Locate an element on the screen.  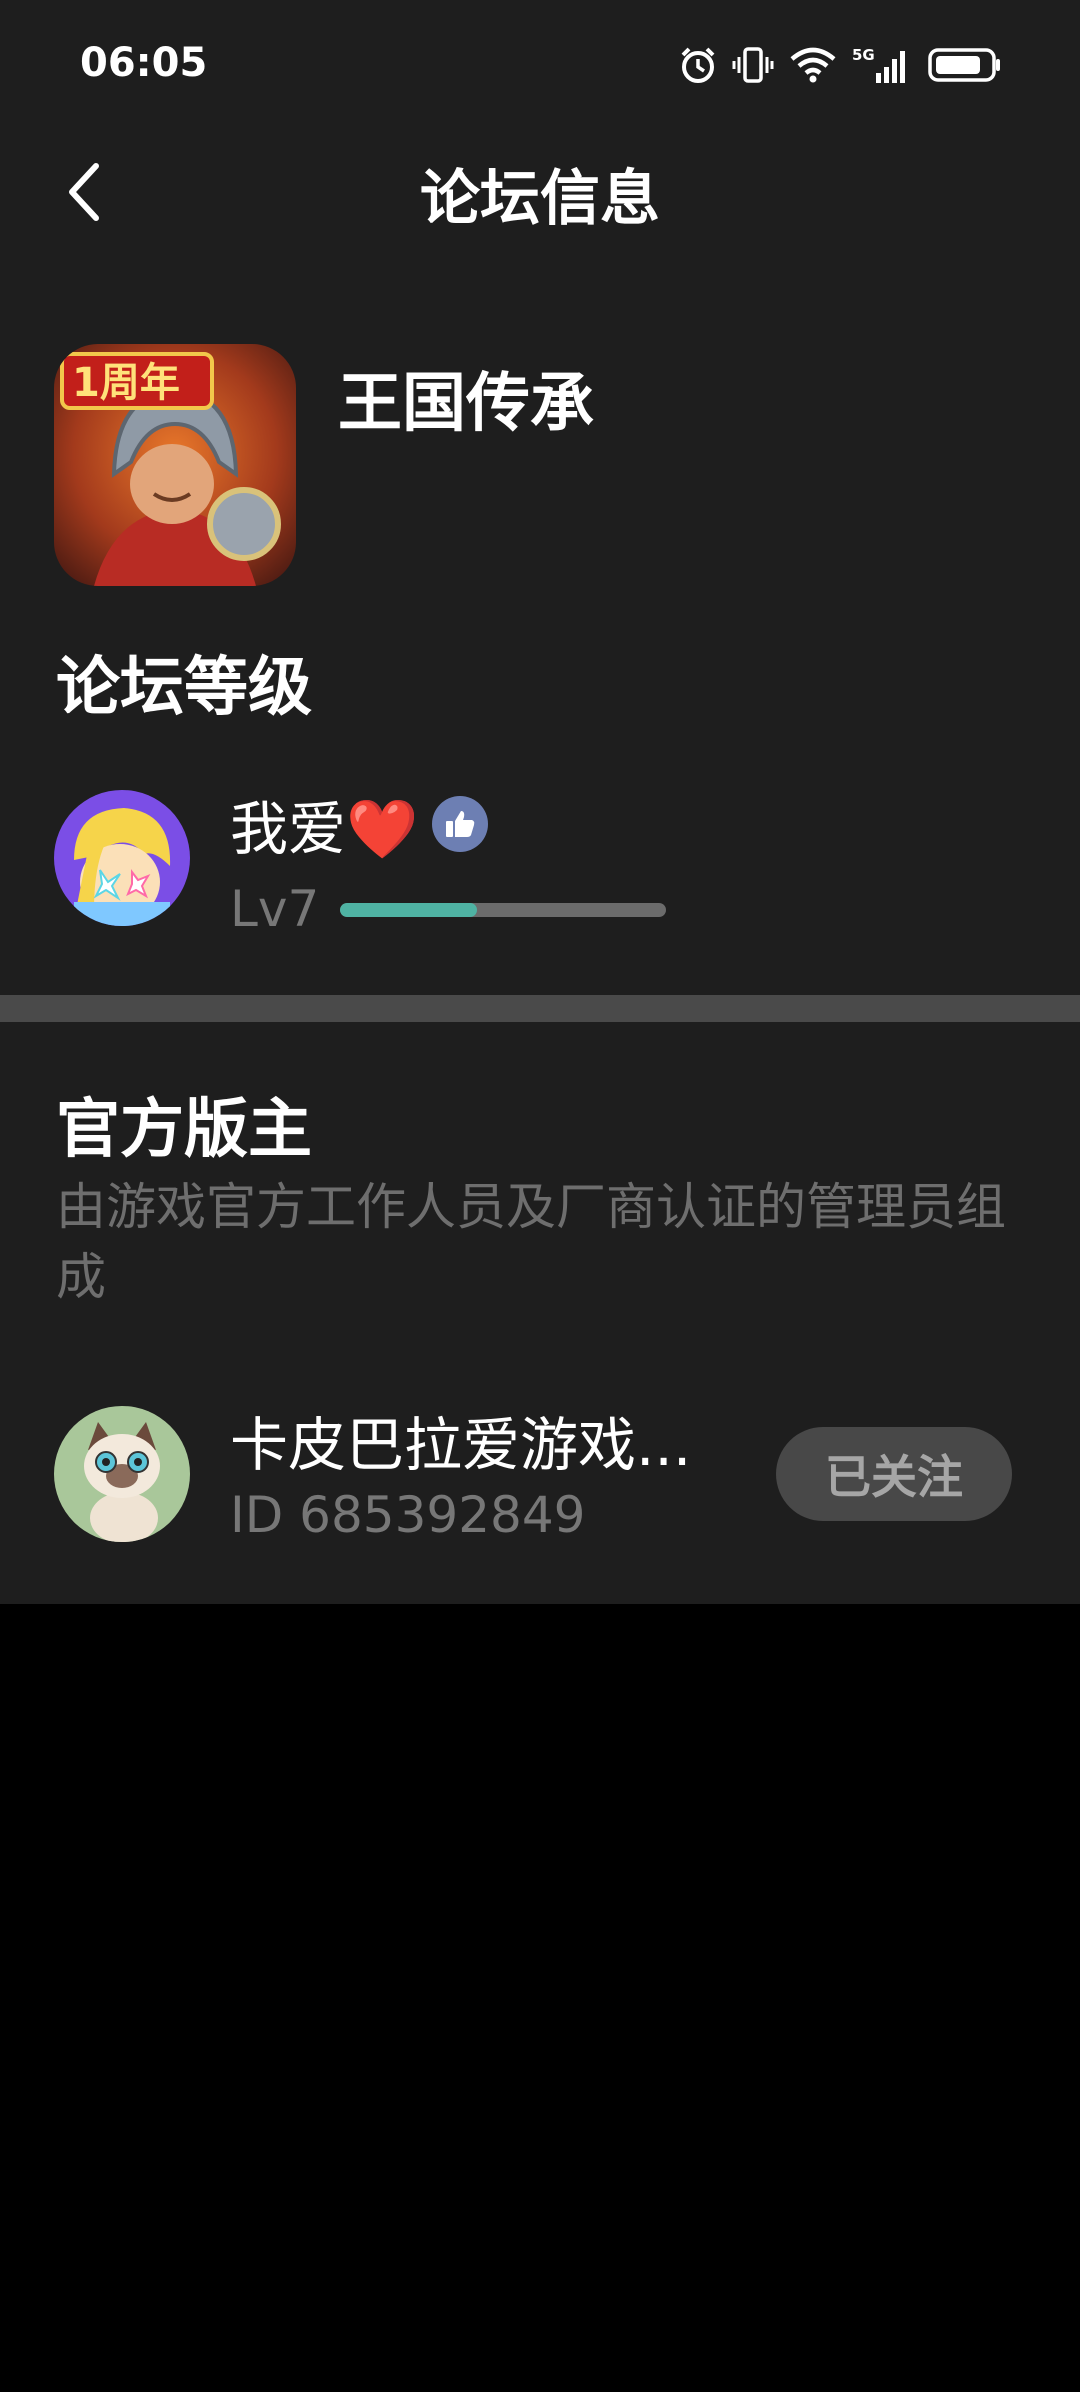
forum-name: 王国传承 is located at coordinates (466, 404).